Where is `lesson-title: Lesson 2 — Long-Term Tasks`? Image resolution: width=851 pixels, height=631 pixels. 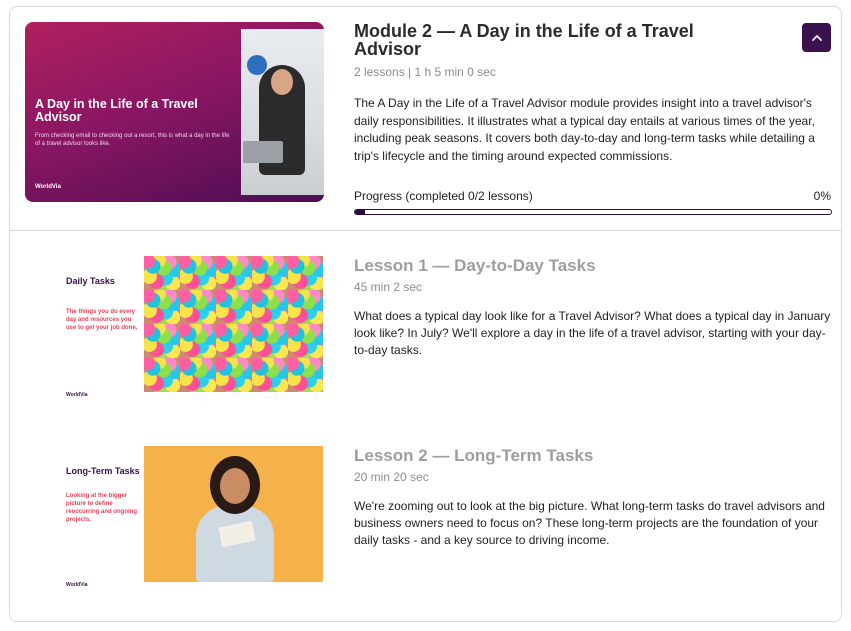
lesson-title: Lesson 2 — Long-Term Tasks is located at coordinates (473, 456).